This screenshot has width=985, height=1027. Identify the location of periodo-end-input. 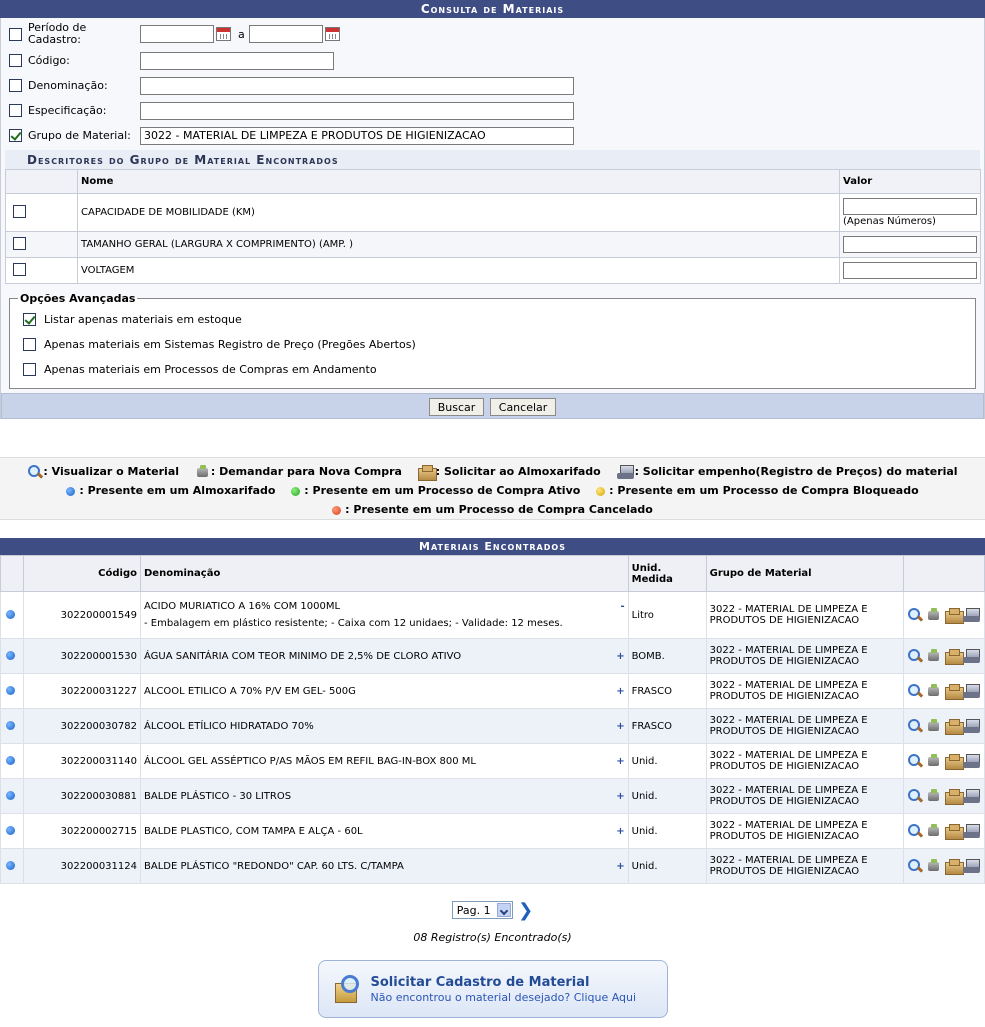
(285, 34).